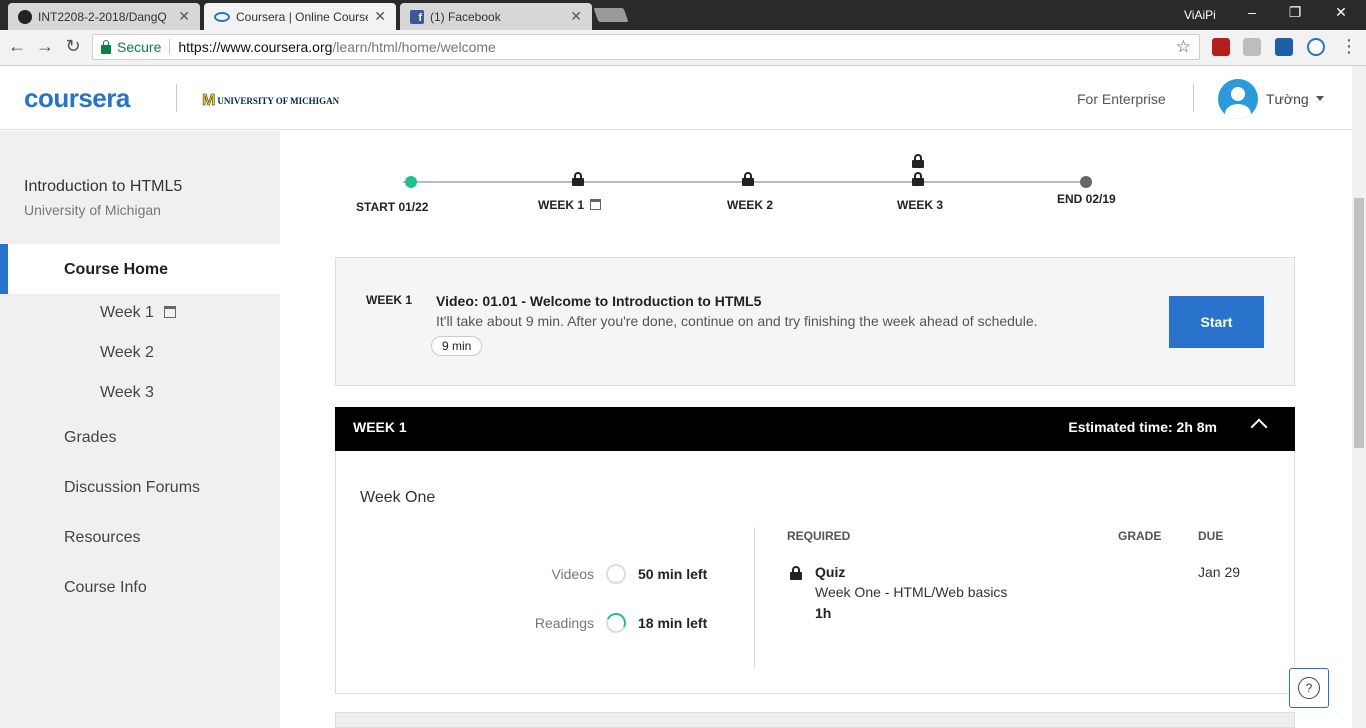 This screenshot has height=728, width=1366. What do you see at coordinates (25, 16) in the screenshot?
I see `github-icon` at bounding box center [25, 16].